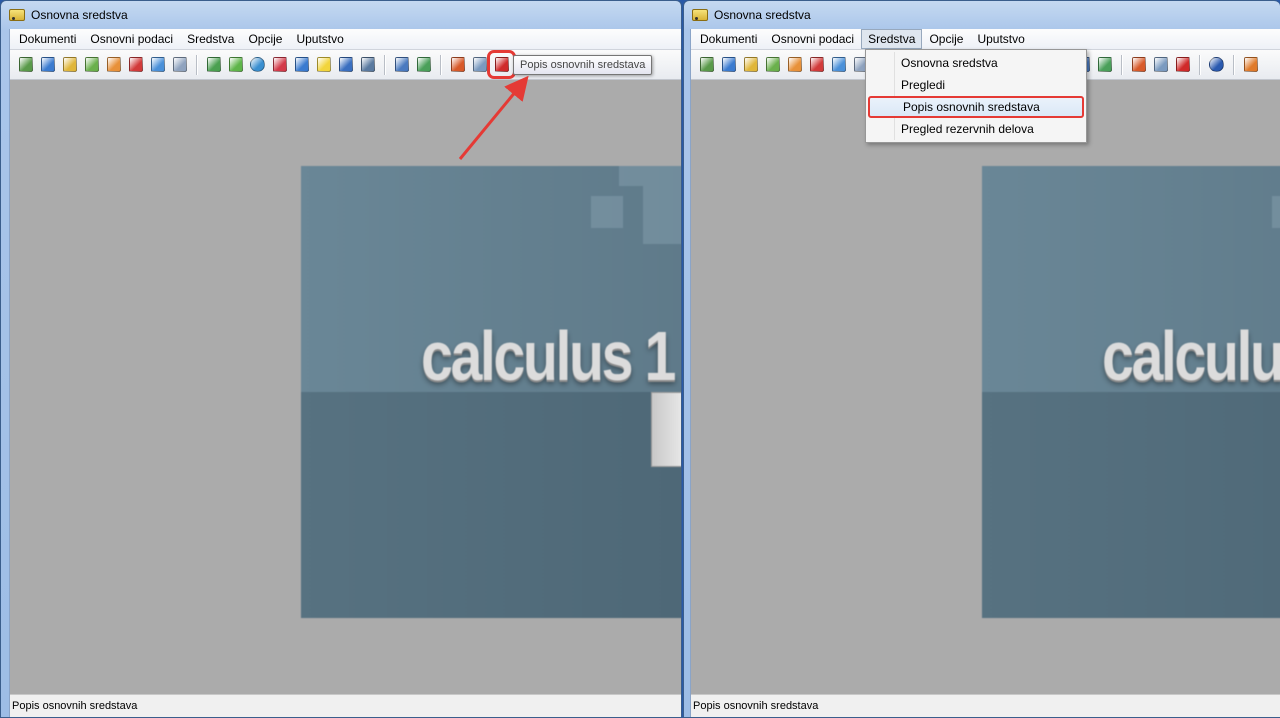  I want to click on exit-icon, so click(1250, 64).